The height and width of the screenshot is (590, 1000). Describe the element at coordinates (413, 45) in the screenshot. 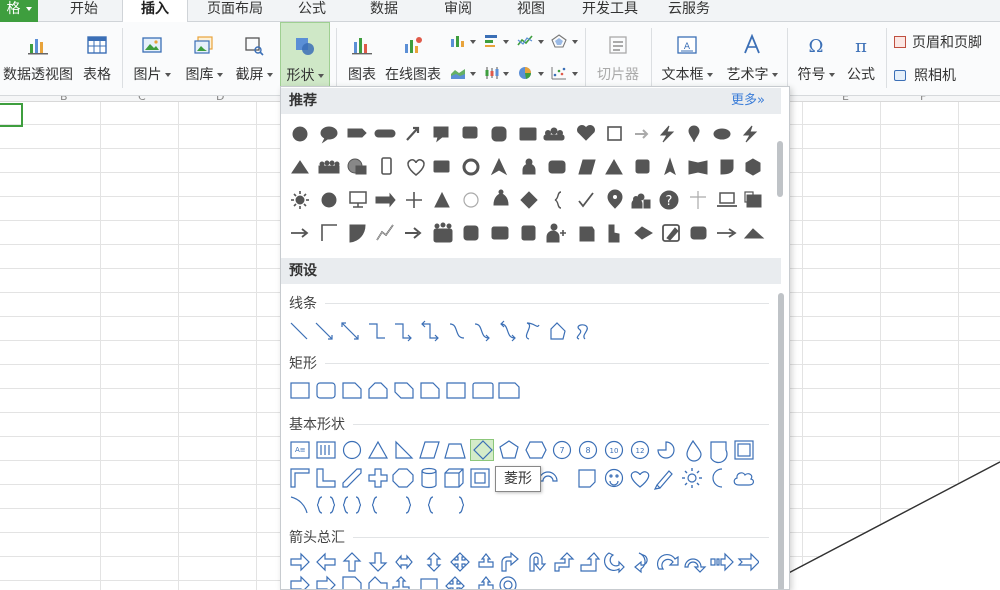

I see `online-chart-icon` at that location.